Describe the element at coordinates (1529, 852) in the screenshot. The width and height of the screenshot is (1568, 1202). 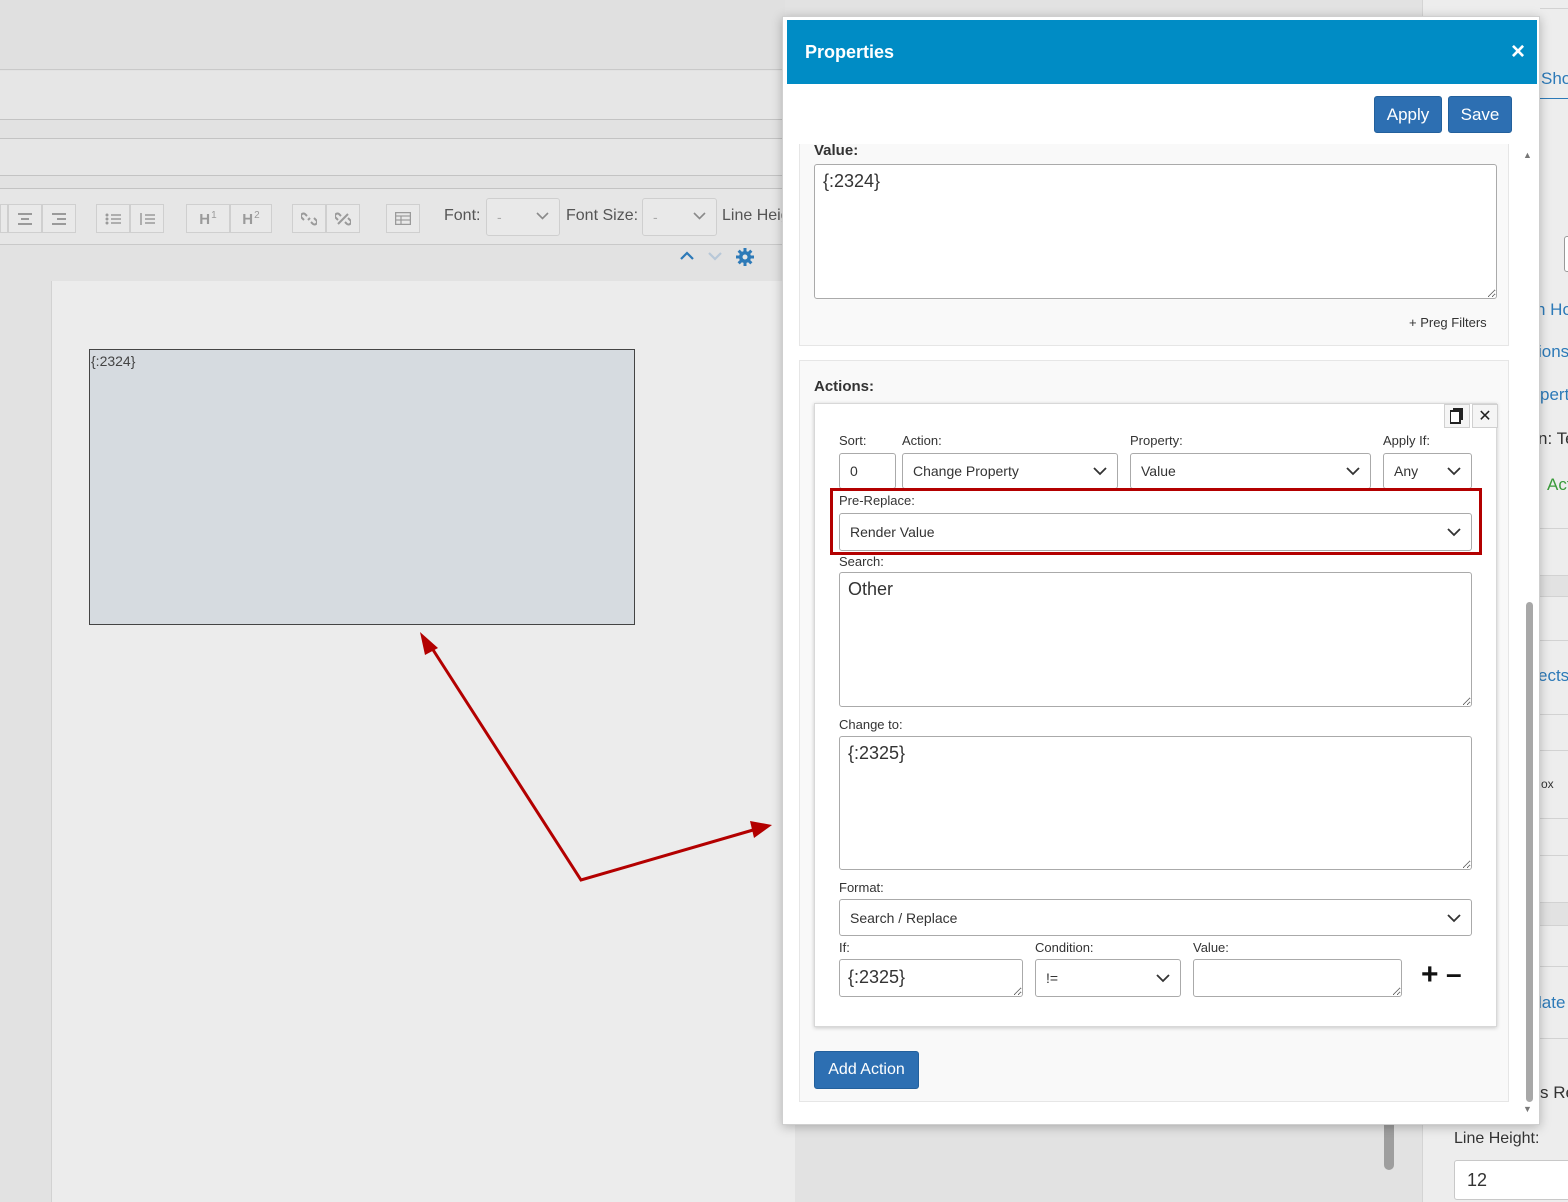
I see `modal-scrollbar-thumb` at that location.